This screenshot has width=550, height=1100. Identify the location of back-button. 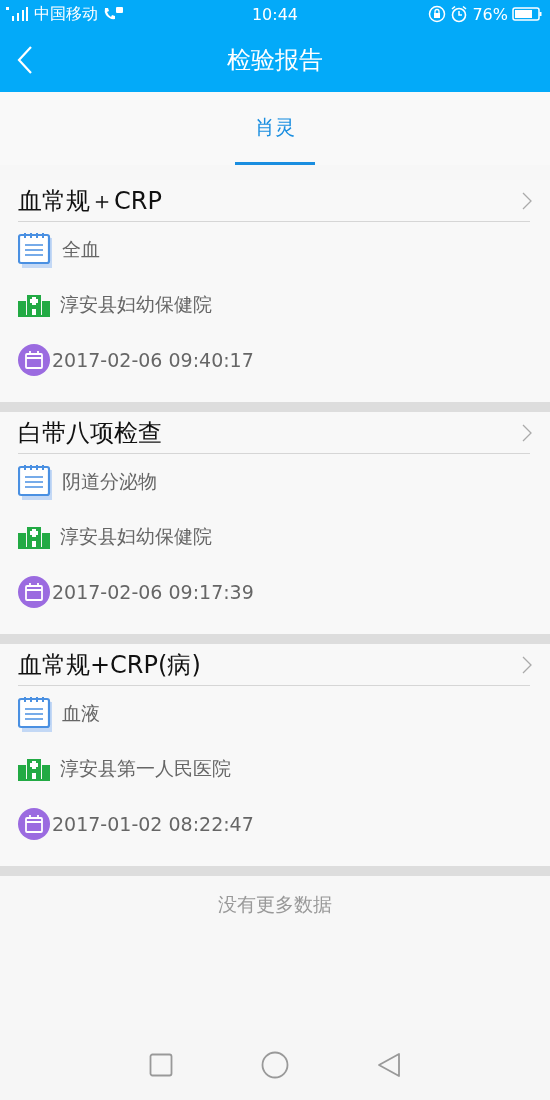
(25, 60).